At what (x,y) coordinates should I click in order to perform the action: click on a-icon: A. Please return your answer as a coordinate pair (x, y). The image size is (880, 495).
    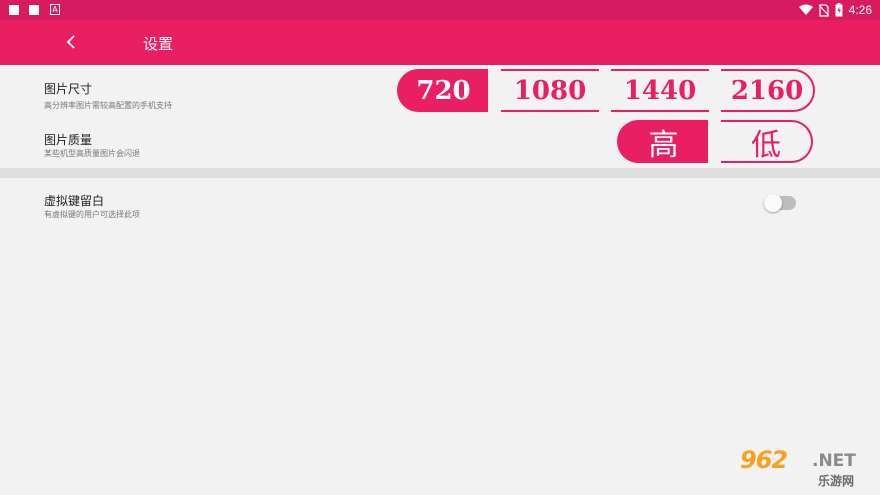
    Looking at the image, I should click on (55, 9).